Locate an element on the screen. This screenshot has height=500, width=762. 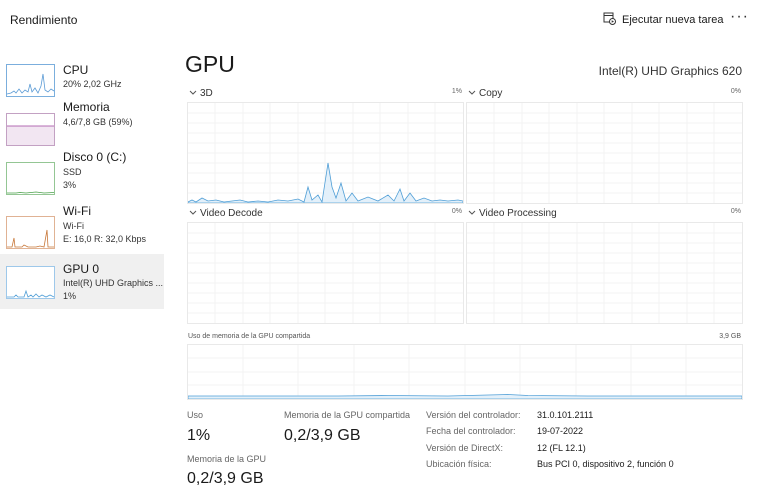
sidebar-item-detail-2: 3% is located at coordinates (70, 185).